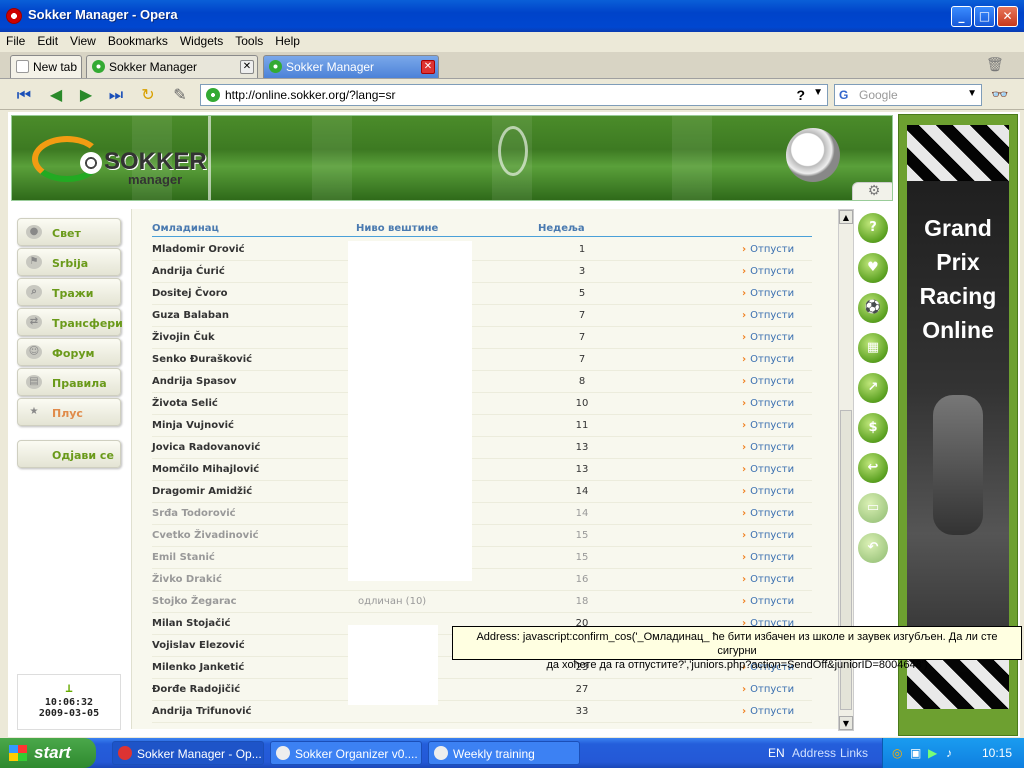 The image size is (1024, 768). What do you see at coordinates (873, 388) in the screenshot?
I see `training-icon: ↗` at bounding box center [873, 388].